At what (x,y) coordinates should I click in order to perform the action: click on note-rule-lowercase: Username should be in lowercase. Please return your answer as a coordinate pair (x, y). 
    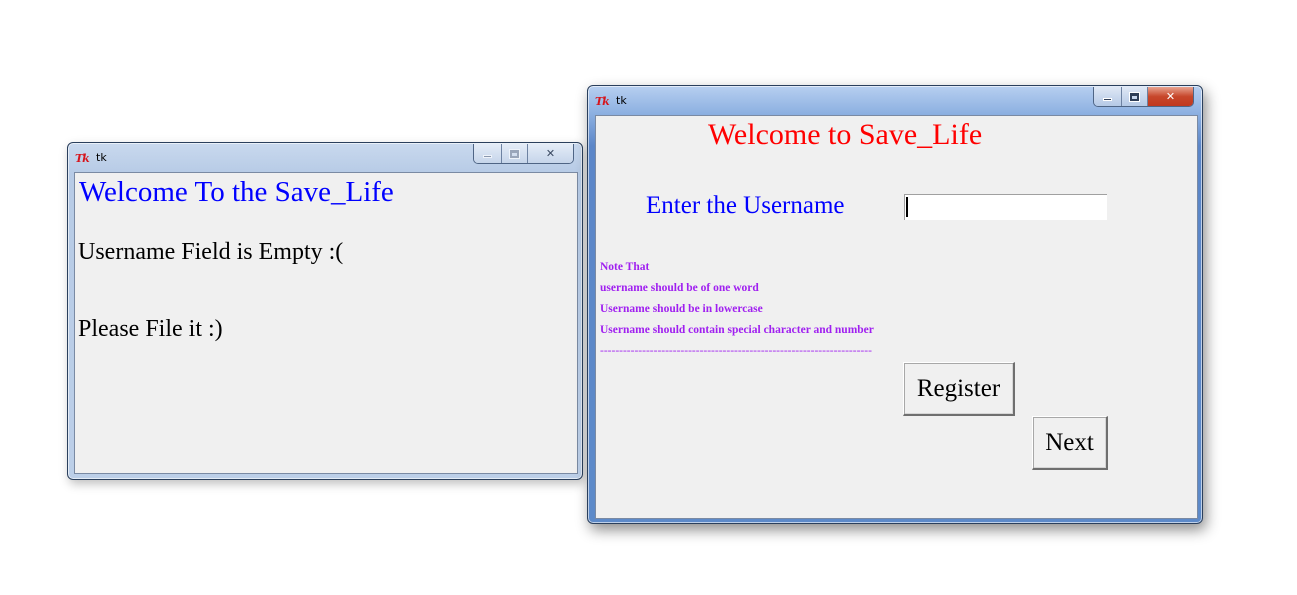
    Looking at the image, I should click on (681, 309).